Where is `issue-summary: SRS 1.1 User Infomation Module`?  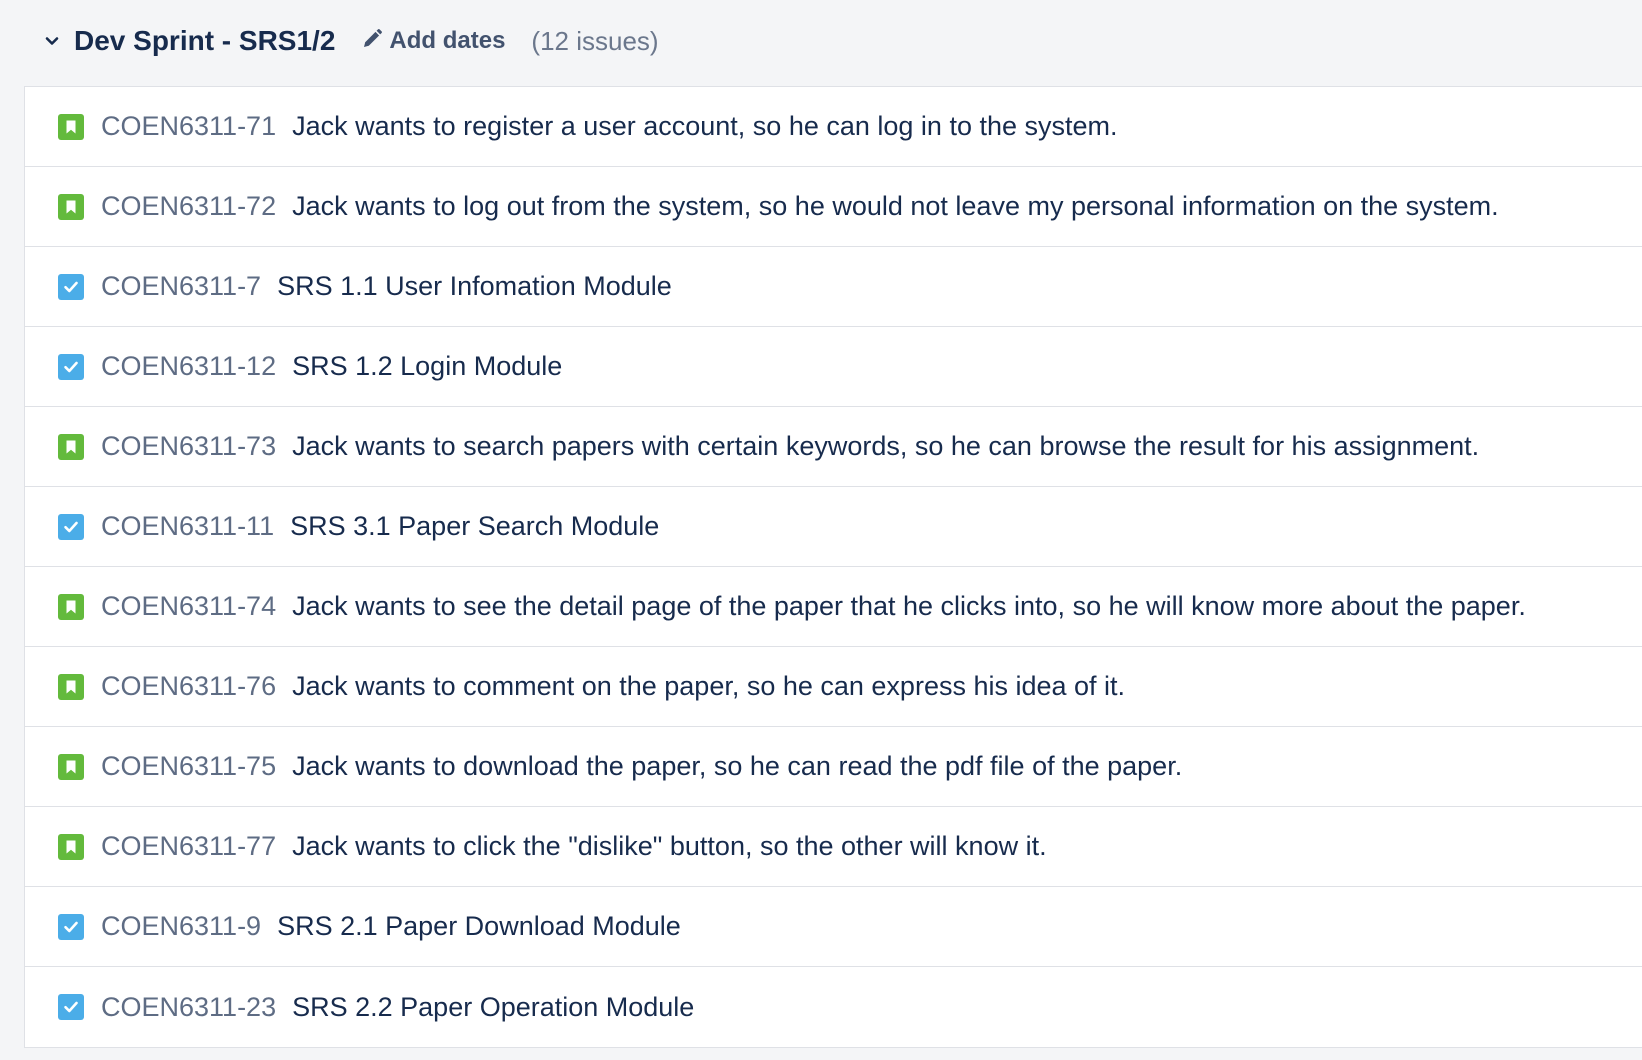
issue-summary: SRS 1.1 User Infomation Module is located at coordinates (474, 286).